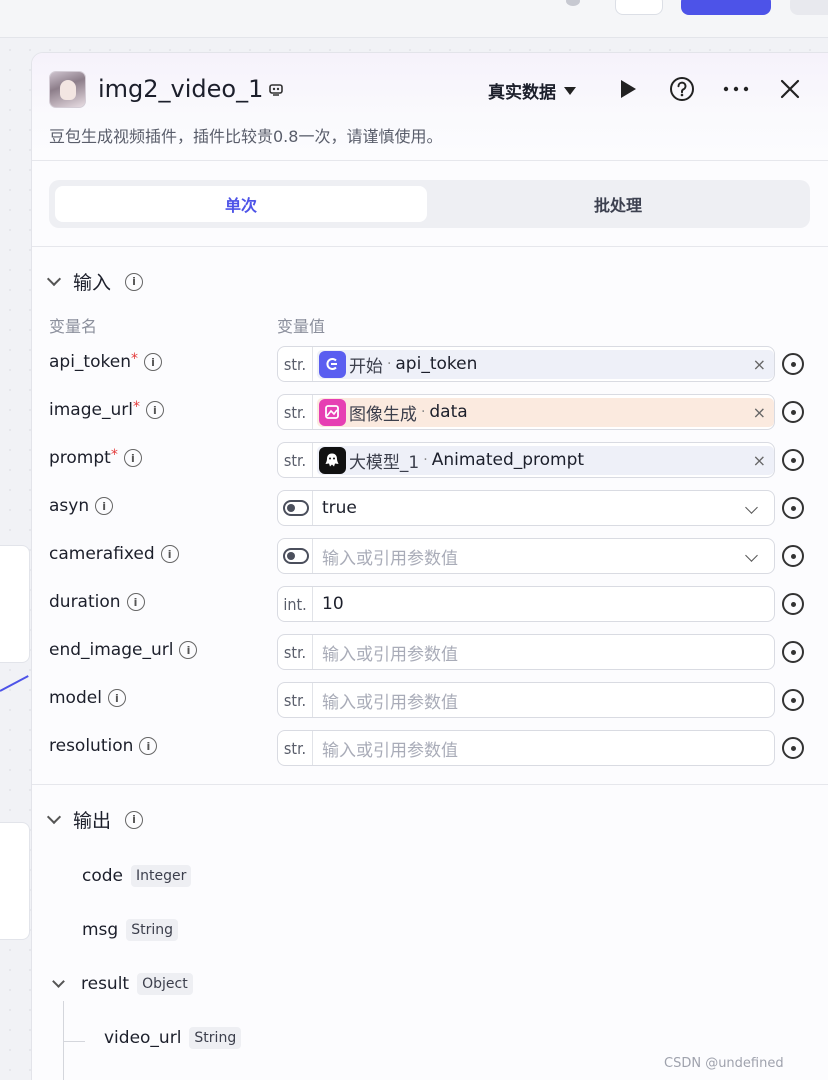 Image resolution: width=828 pixels, height=1080 pixels. I want to click on required-mark: *, so click(136, 407).